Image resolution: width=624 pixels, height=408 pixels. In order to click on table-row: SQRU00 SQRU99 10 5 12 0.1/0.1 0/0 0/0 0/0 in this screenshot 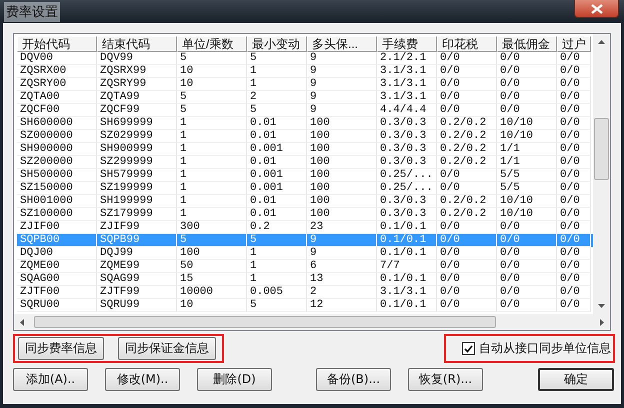, I will do `click(305, 305)`.